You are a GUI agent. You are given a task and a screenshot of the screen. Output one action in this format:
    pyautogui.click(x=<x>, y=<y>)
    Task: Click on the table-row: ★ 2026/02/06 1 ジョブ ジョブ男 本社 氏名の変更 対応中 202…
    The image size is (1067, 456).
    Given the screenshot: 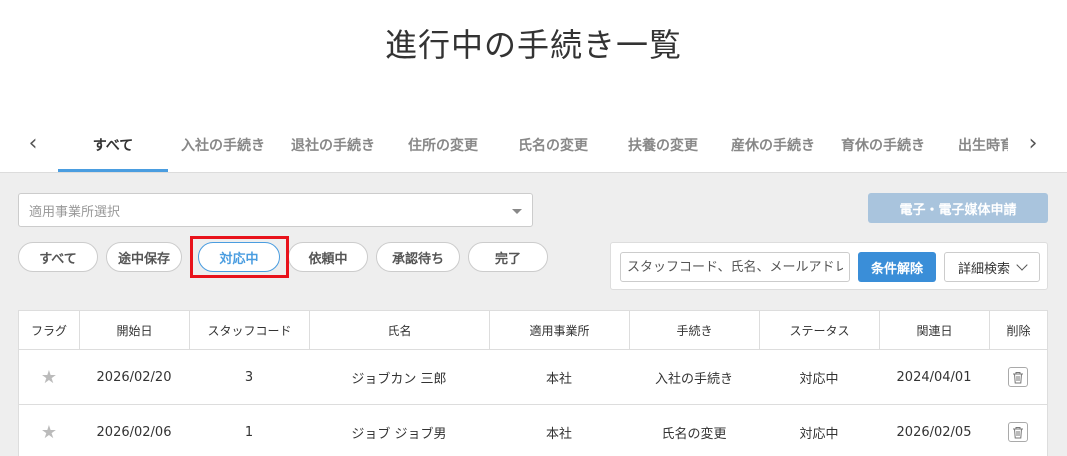 What is the action you would take?
    pyautogui.click(x=533, y=430)
    